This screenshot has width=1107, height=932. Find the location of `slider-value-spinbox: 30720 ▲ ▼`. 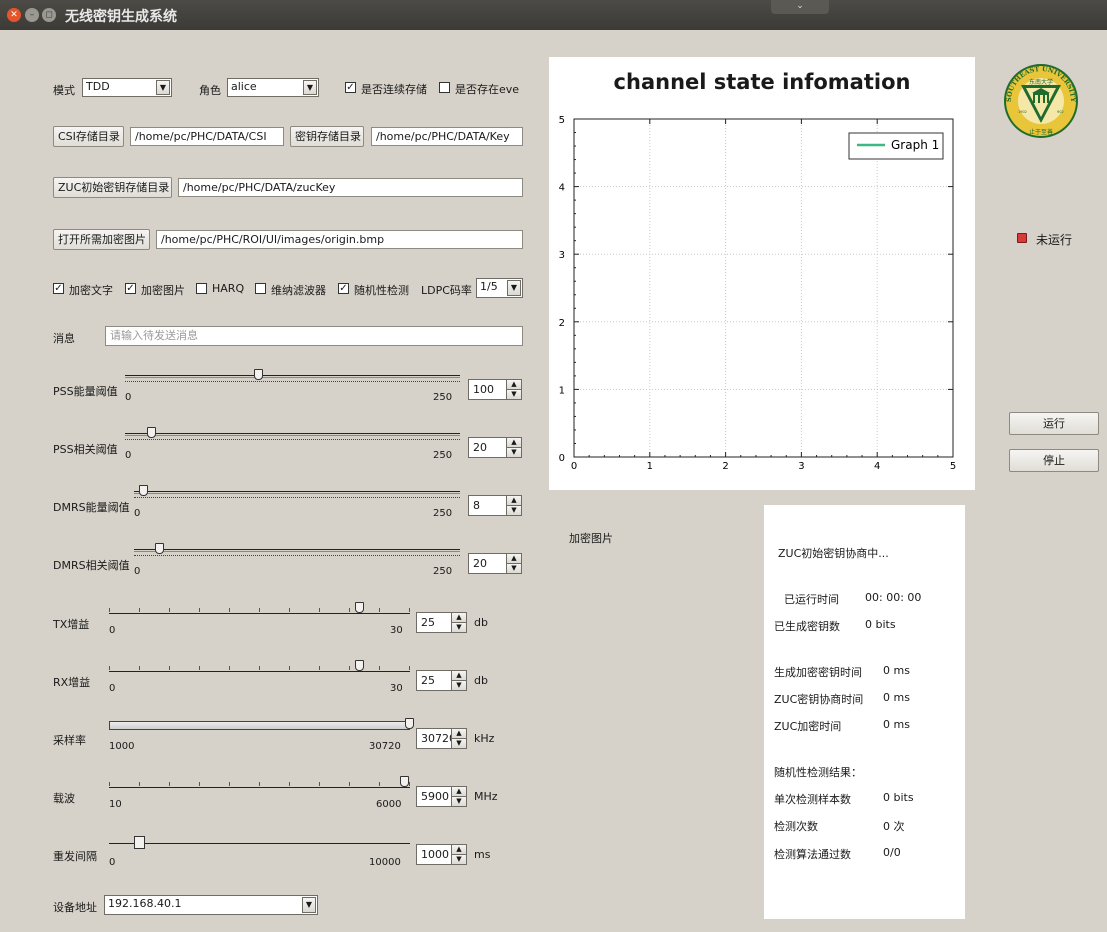

slider-value-spinbox: 30720 ▲ ▼ is located at coordinates (441, 738).